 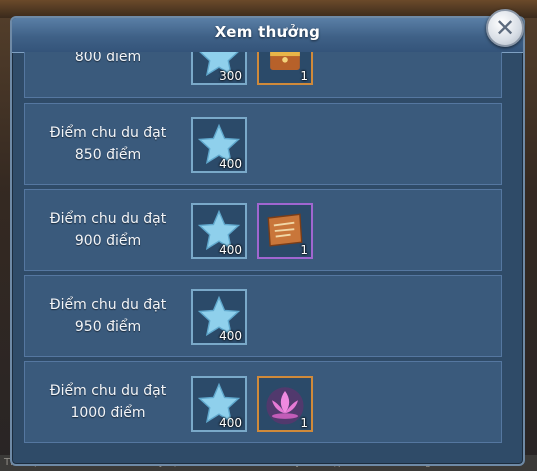 I want to click on row-points: 950 điểm, so click(x=108, y=327).